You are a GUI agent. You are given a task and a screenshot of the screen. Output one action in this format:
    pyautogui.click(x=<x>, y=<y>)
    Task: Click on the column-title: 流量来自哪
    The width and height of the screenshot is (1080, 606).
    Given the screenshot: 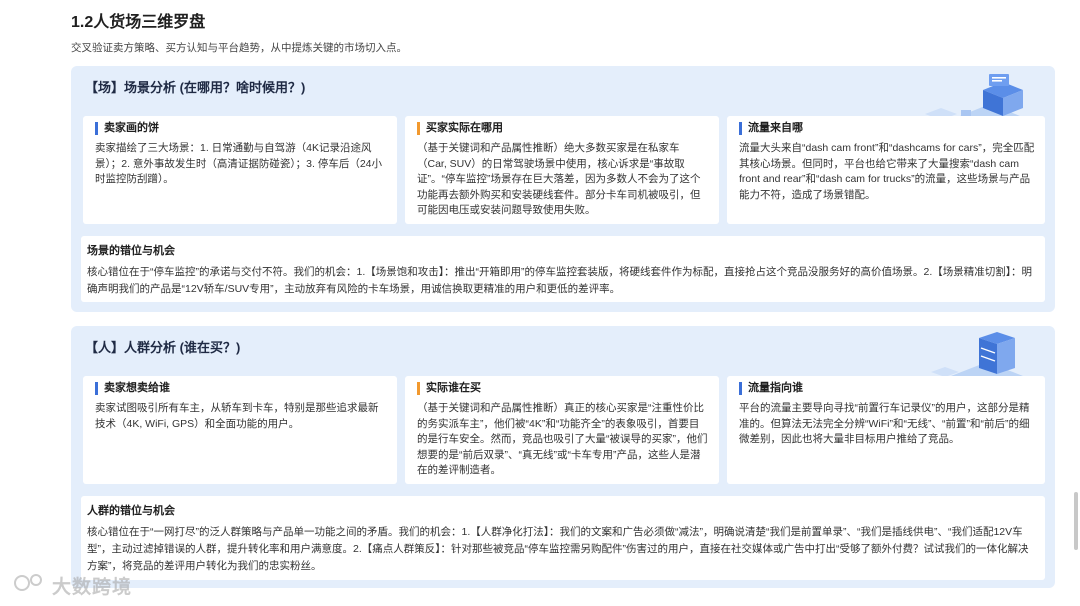 What is the action you would take?
    pyautogui.click(x=887, y=128)
    